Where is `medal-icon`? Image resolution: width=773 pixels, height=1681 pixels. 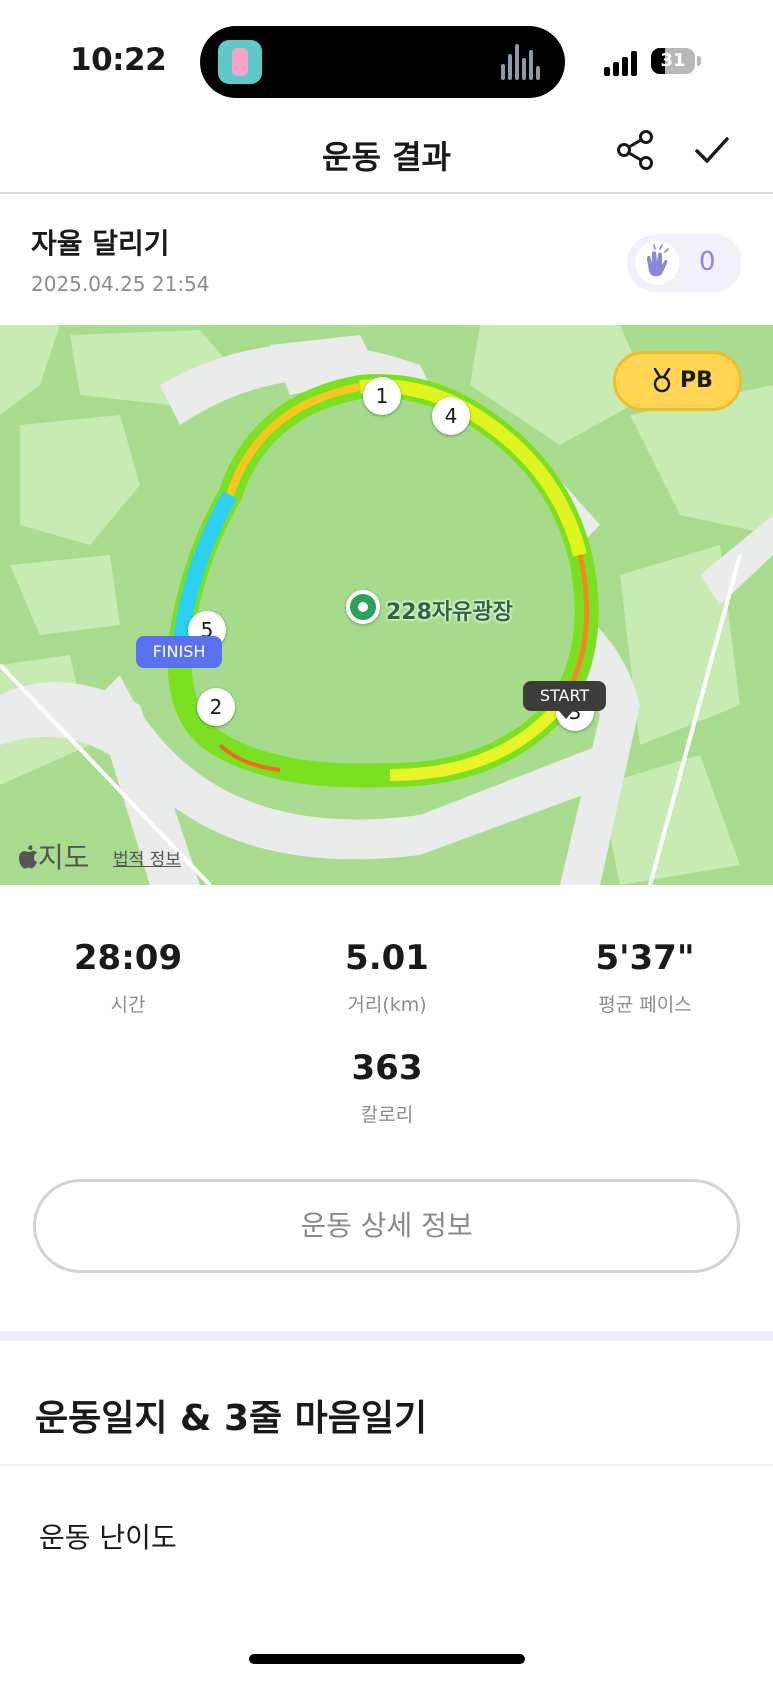
medal-icon is located at coordinates (662, 380).